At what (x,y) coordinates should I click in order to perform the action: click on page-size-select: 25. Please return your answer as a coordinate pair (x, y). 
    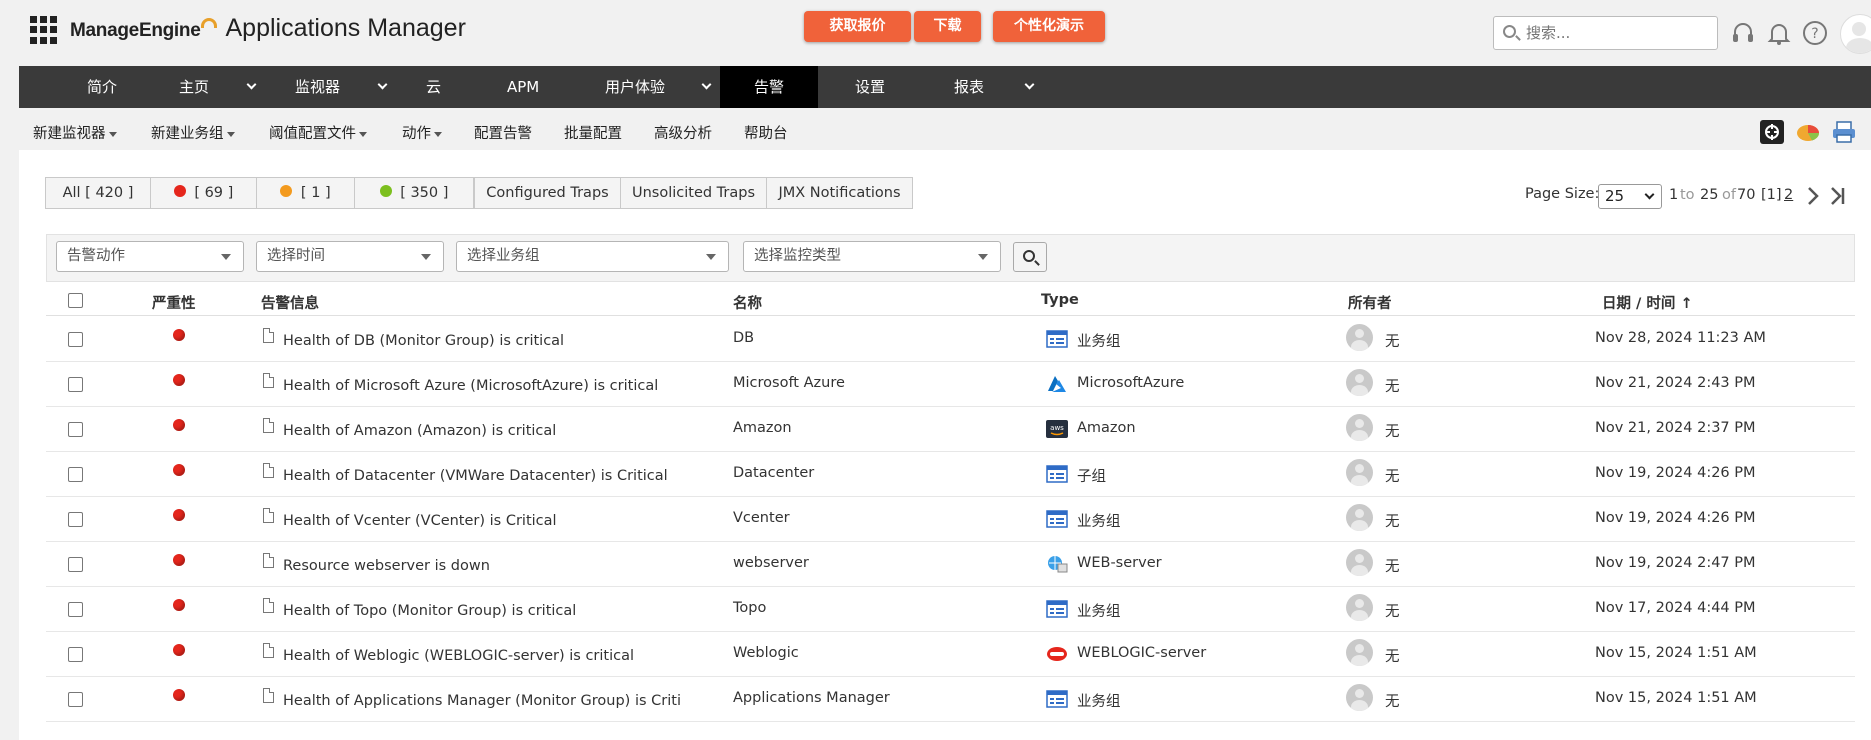
    Looking at the image, I should click on (1630, 196).